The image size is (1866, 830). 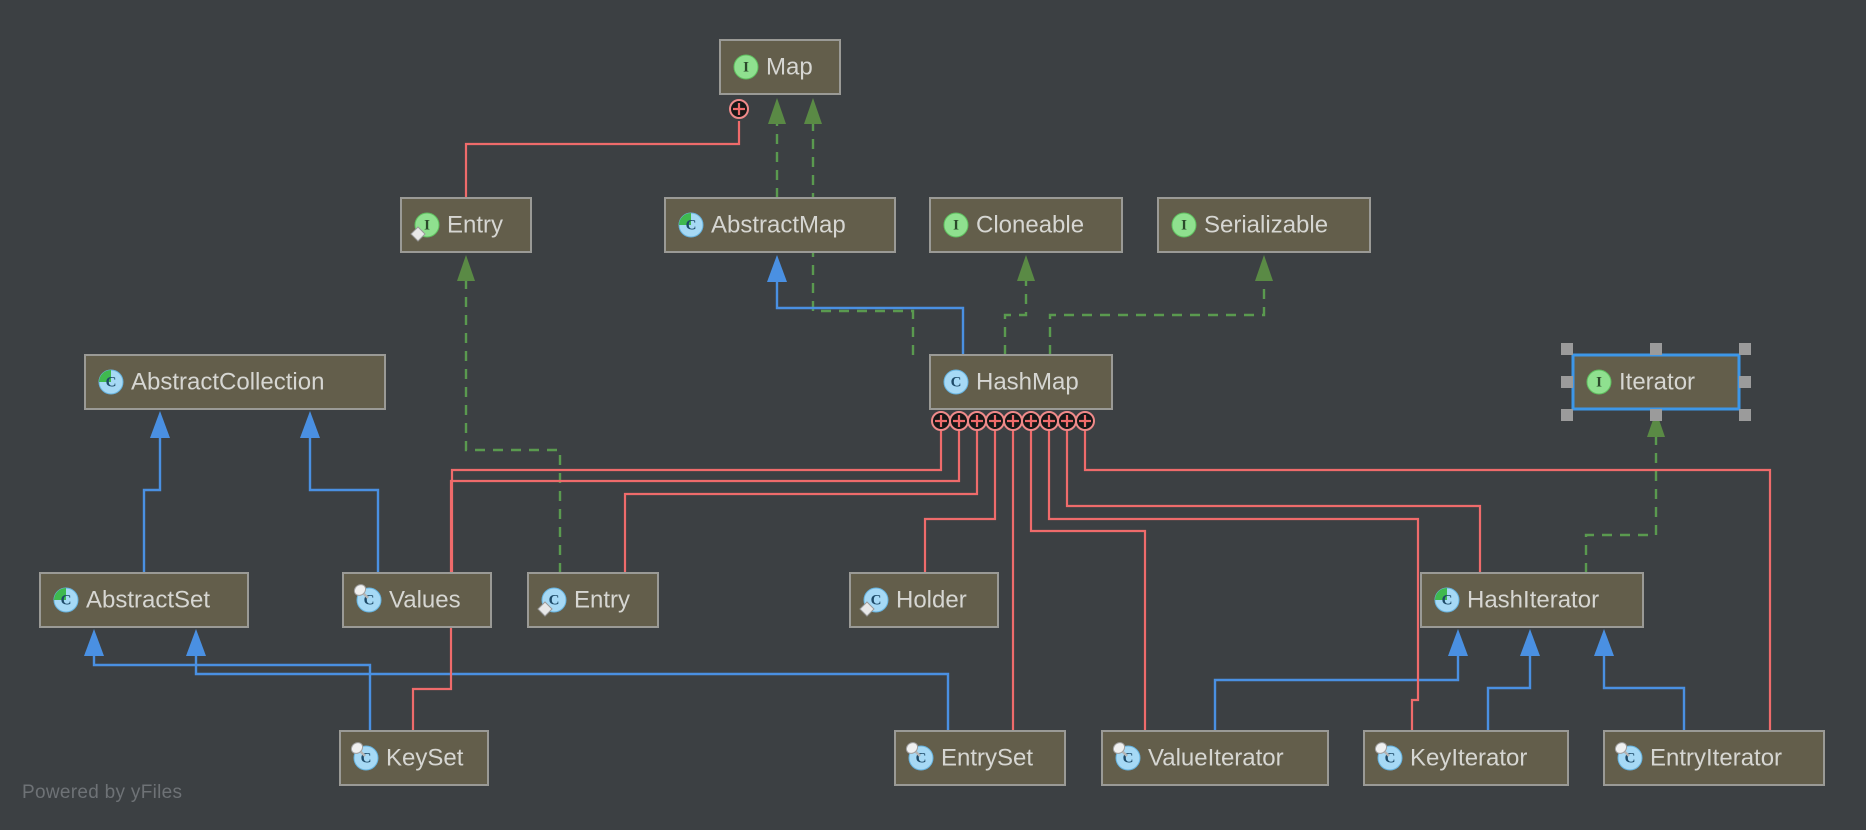 What do you see at coordinates (1027, 381) in the screenshot?
I see `node-label: HashMap` at bounding box center [1027, 381].